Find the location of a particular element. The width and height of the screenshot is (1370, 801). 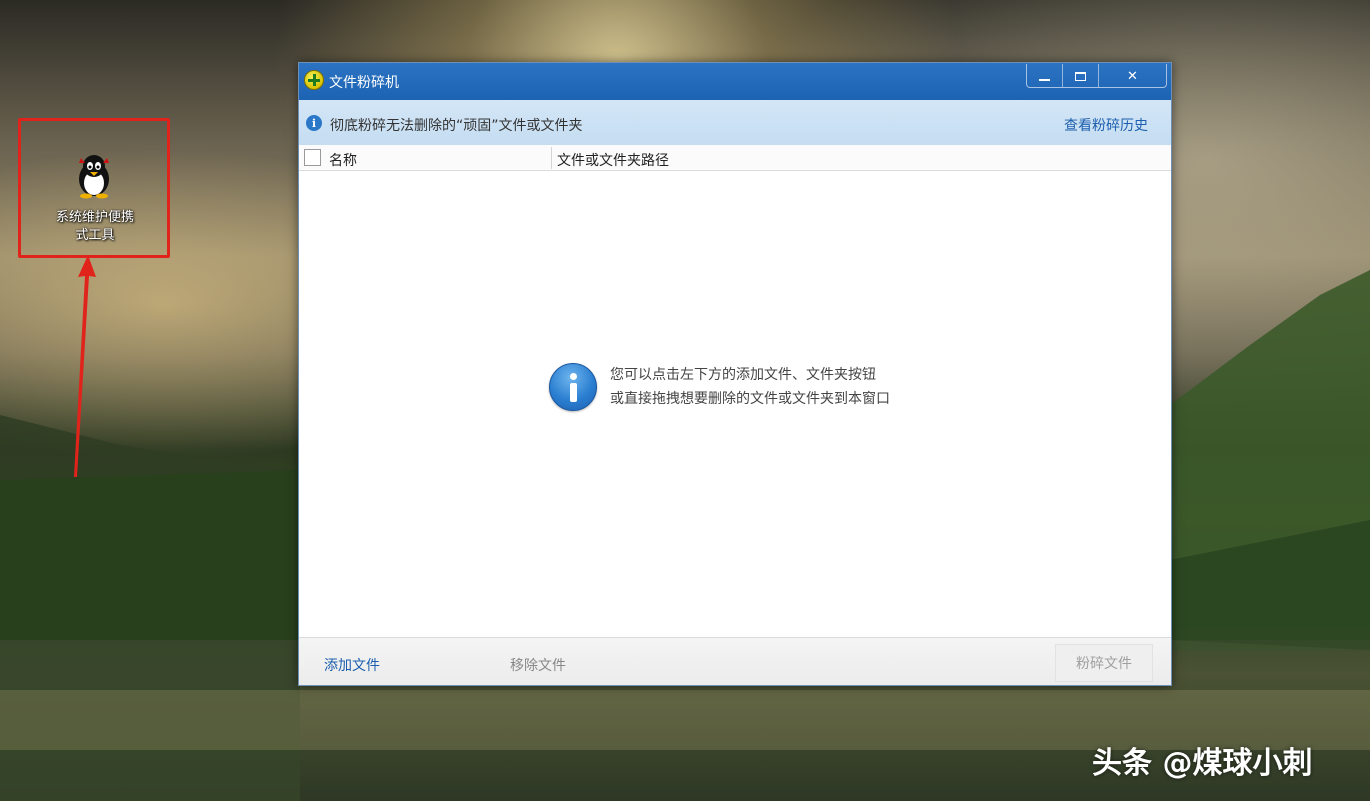

file-list-header: 名称 文件或文件夹路径 is located at coordinates (735, 158).